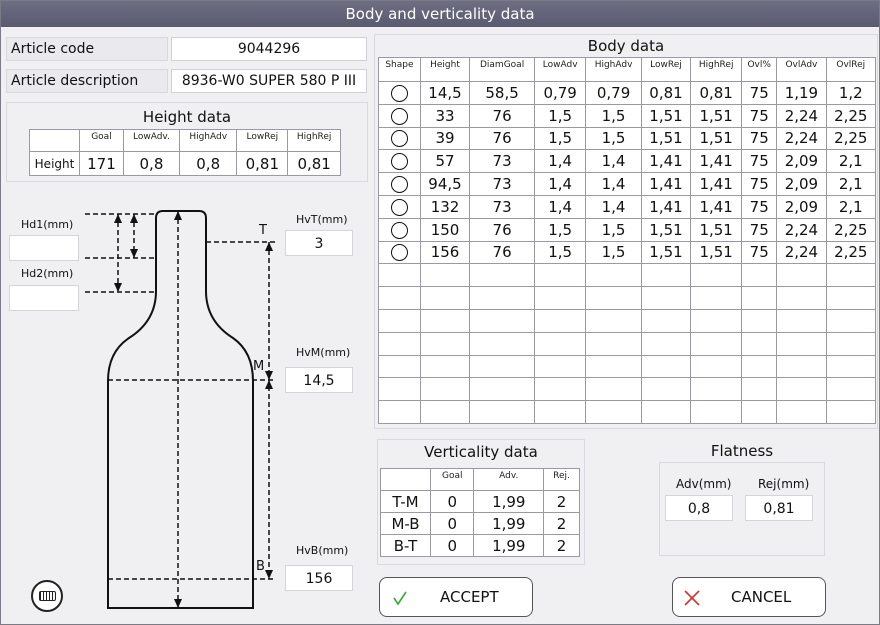 This screenshot has height=625, width=880. I want to click on body-cell: 1,19, so click(801, 93).